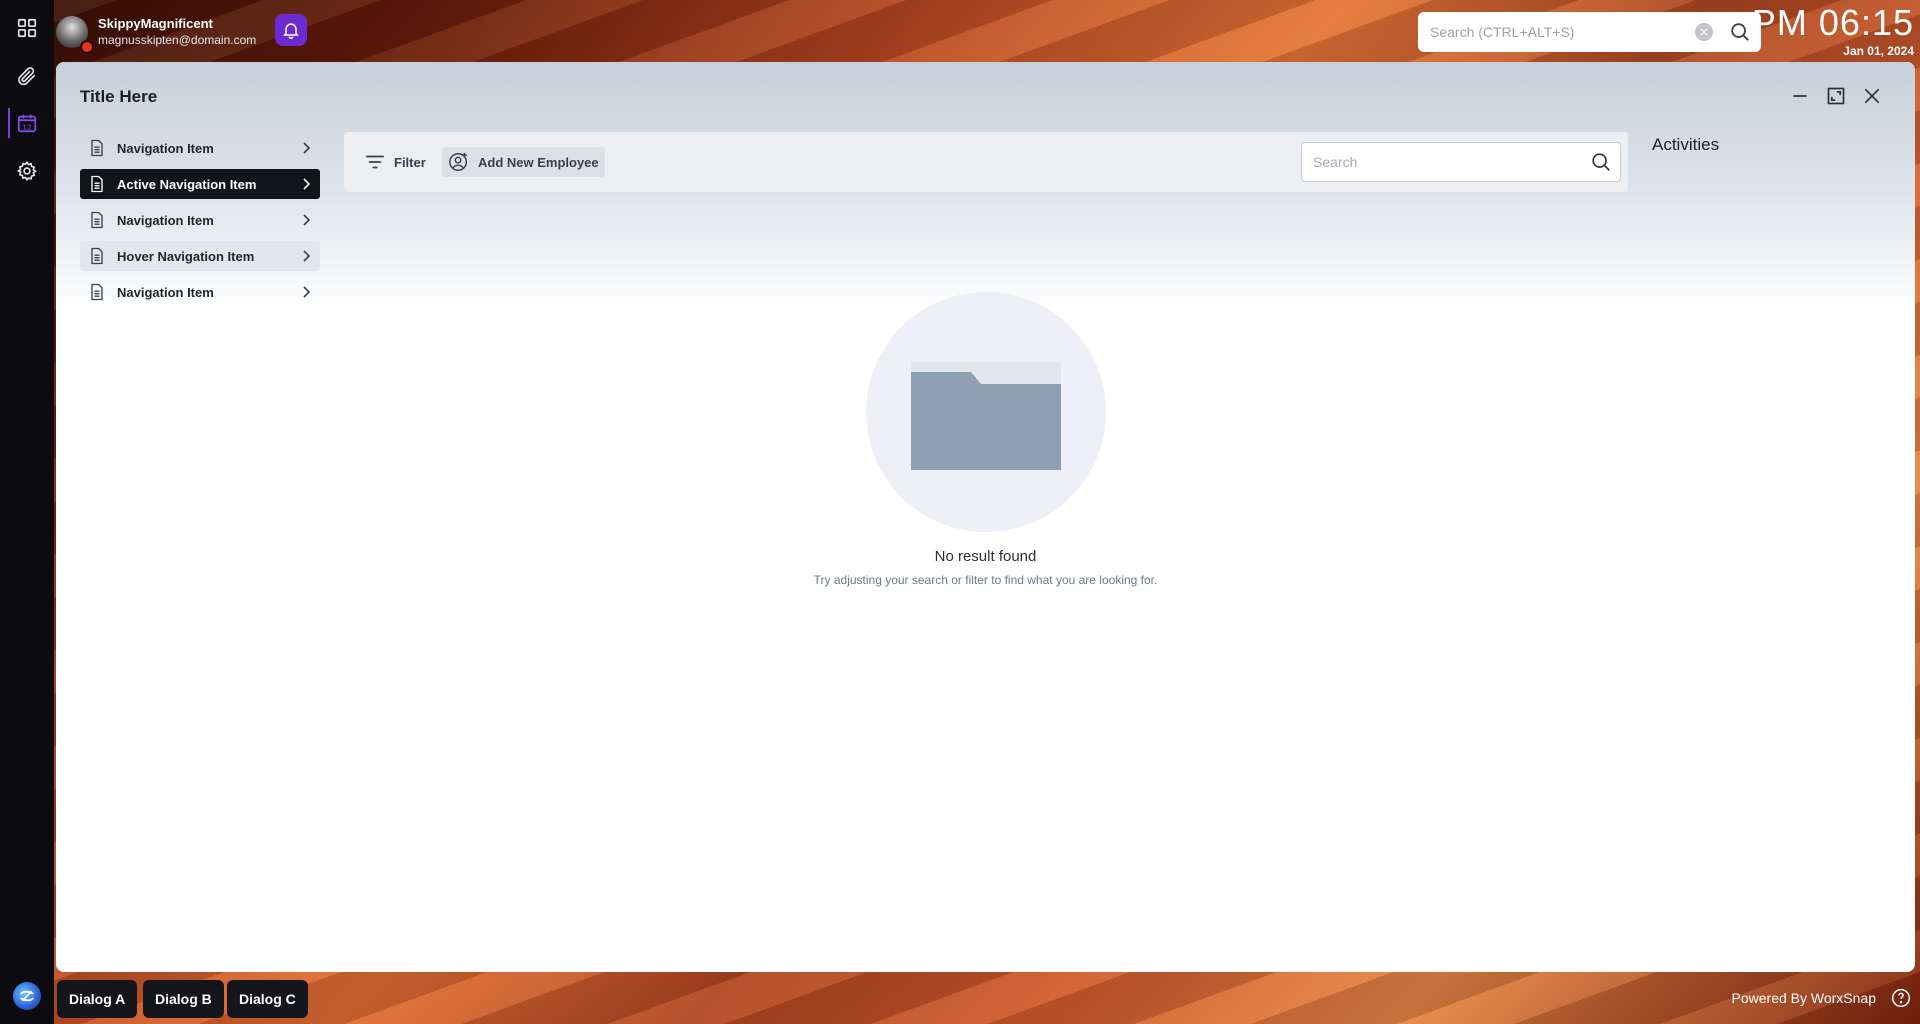 This screenshot has height=1024, width=1920. Describe the element at coordinates (27, 171) in the screenshot. I see `gear-icon` at that location.